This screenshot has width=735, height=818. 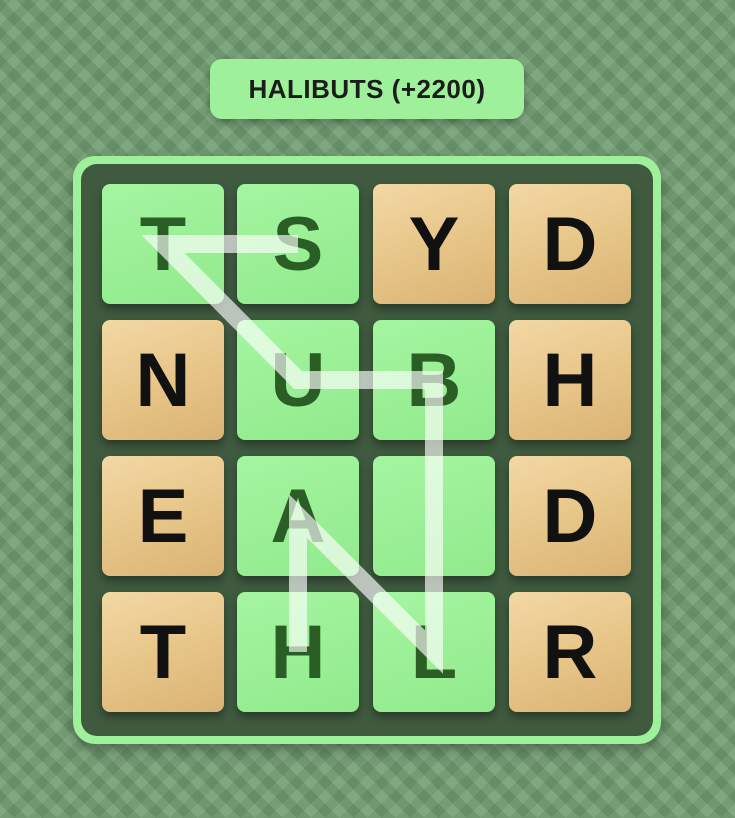 I want to click on tile-r2-c1: N, so click(x=163, y=380).